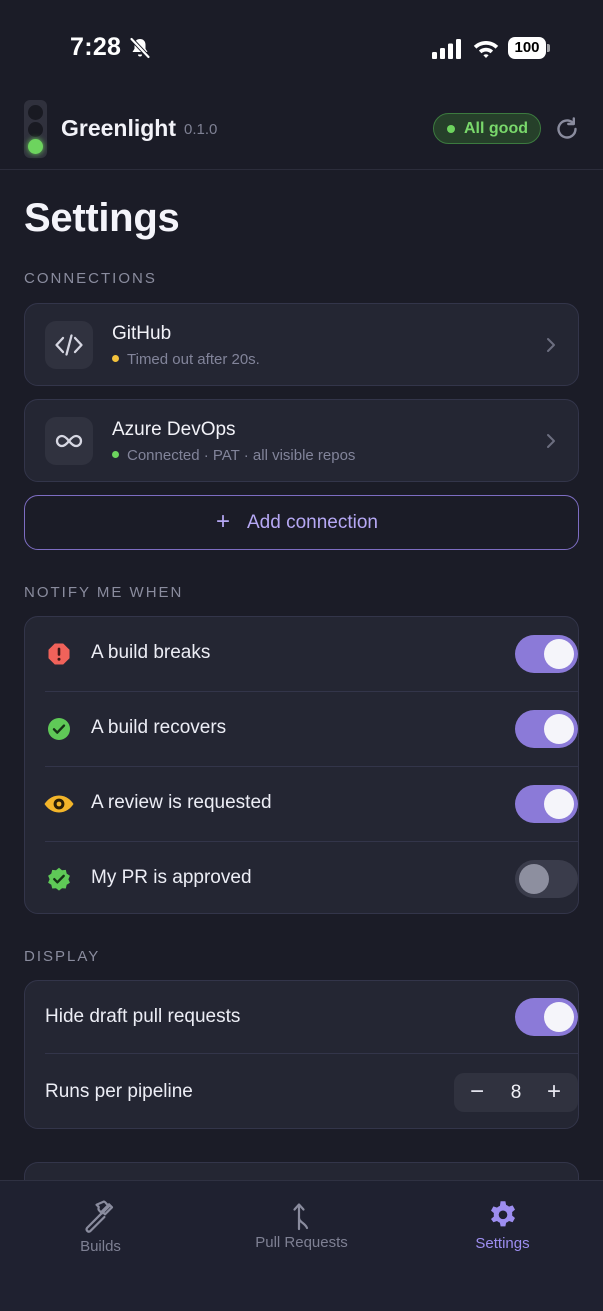 The height and width of the screenshot is (1311, 603). What do you see at coordinates (59, 879) in the screenshot?
I see `verified-badge-icon` at bounding box center [59, 879].